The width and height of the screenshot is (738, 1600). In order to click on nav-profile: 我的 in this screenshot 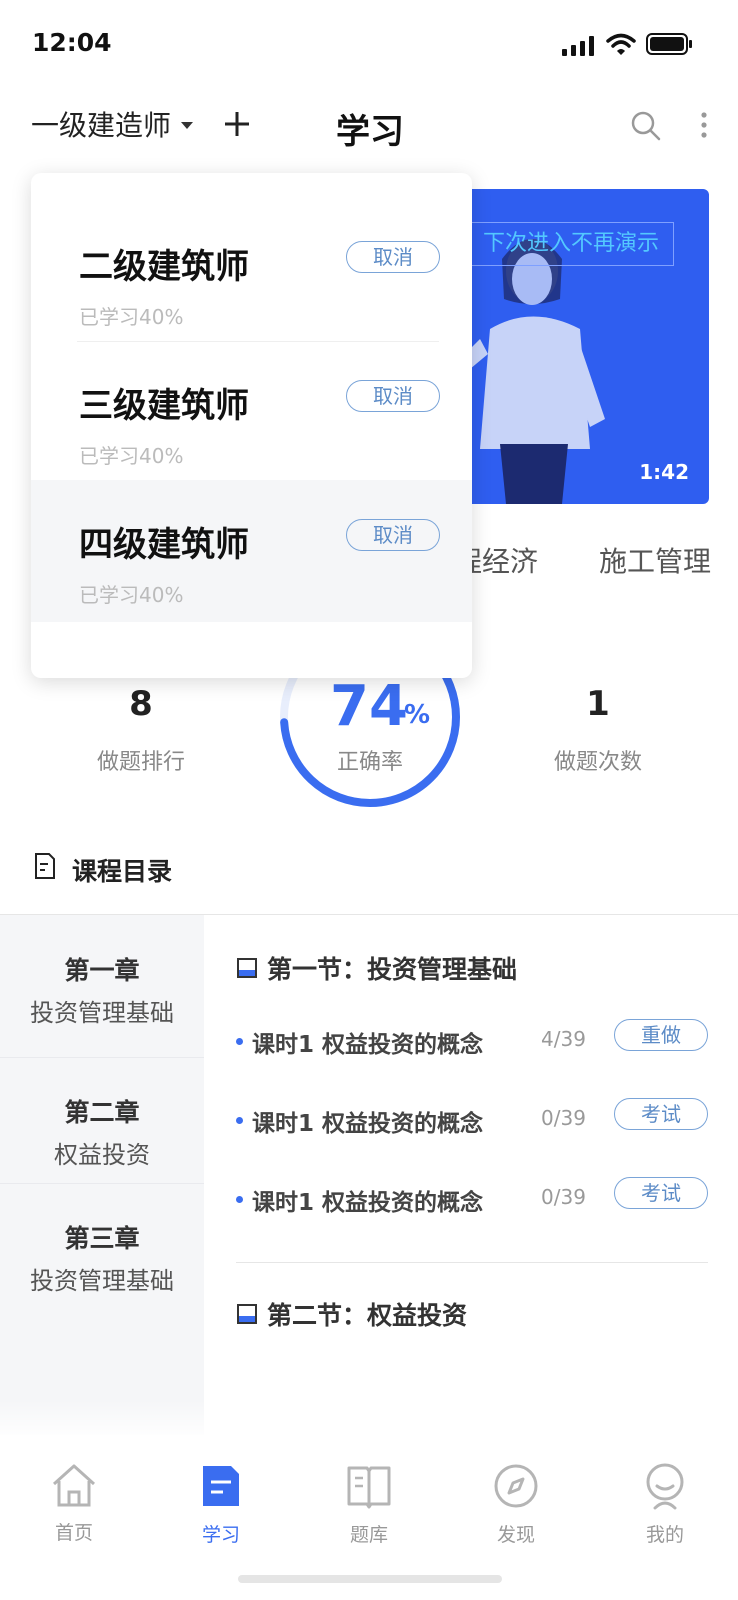, I will do `click(665, 1504)`.